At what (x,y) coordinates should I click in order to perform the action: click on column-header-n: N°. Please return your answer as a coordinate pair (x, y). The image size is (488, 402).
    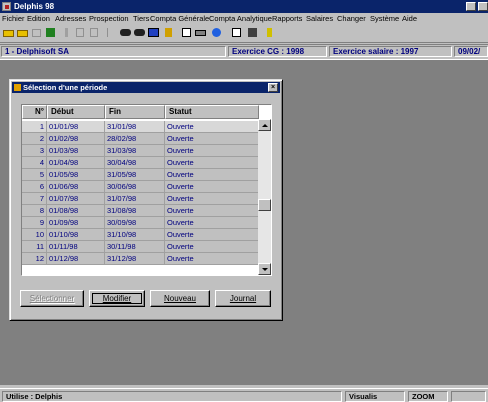
    Looking at the image, I should click on (34, 112).